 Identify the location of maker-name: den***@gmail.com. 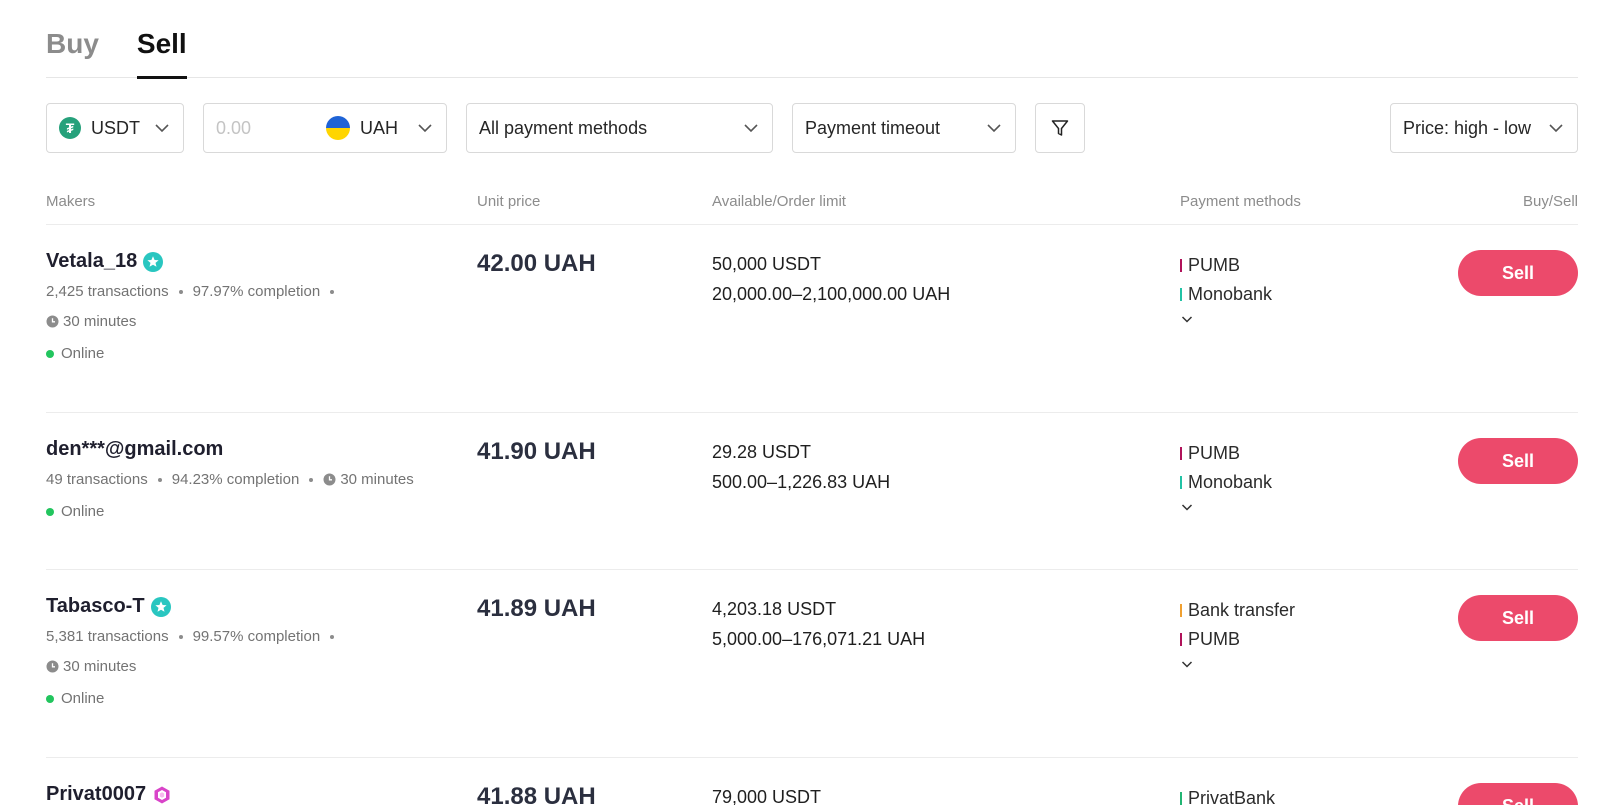
(134, 449).